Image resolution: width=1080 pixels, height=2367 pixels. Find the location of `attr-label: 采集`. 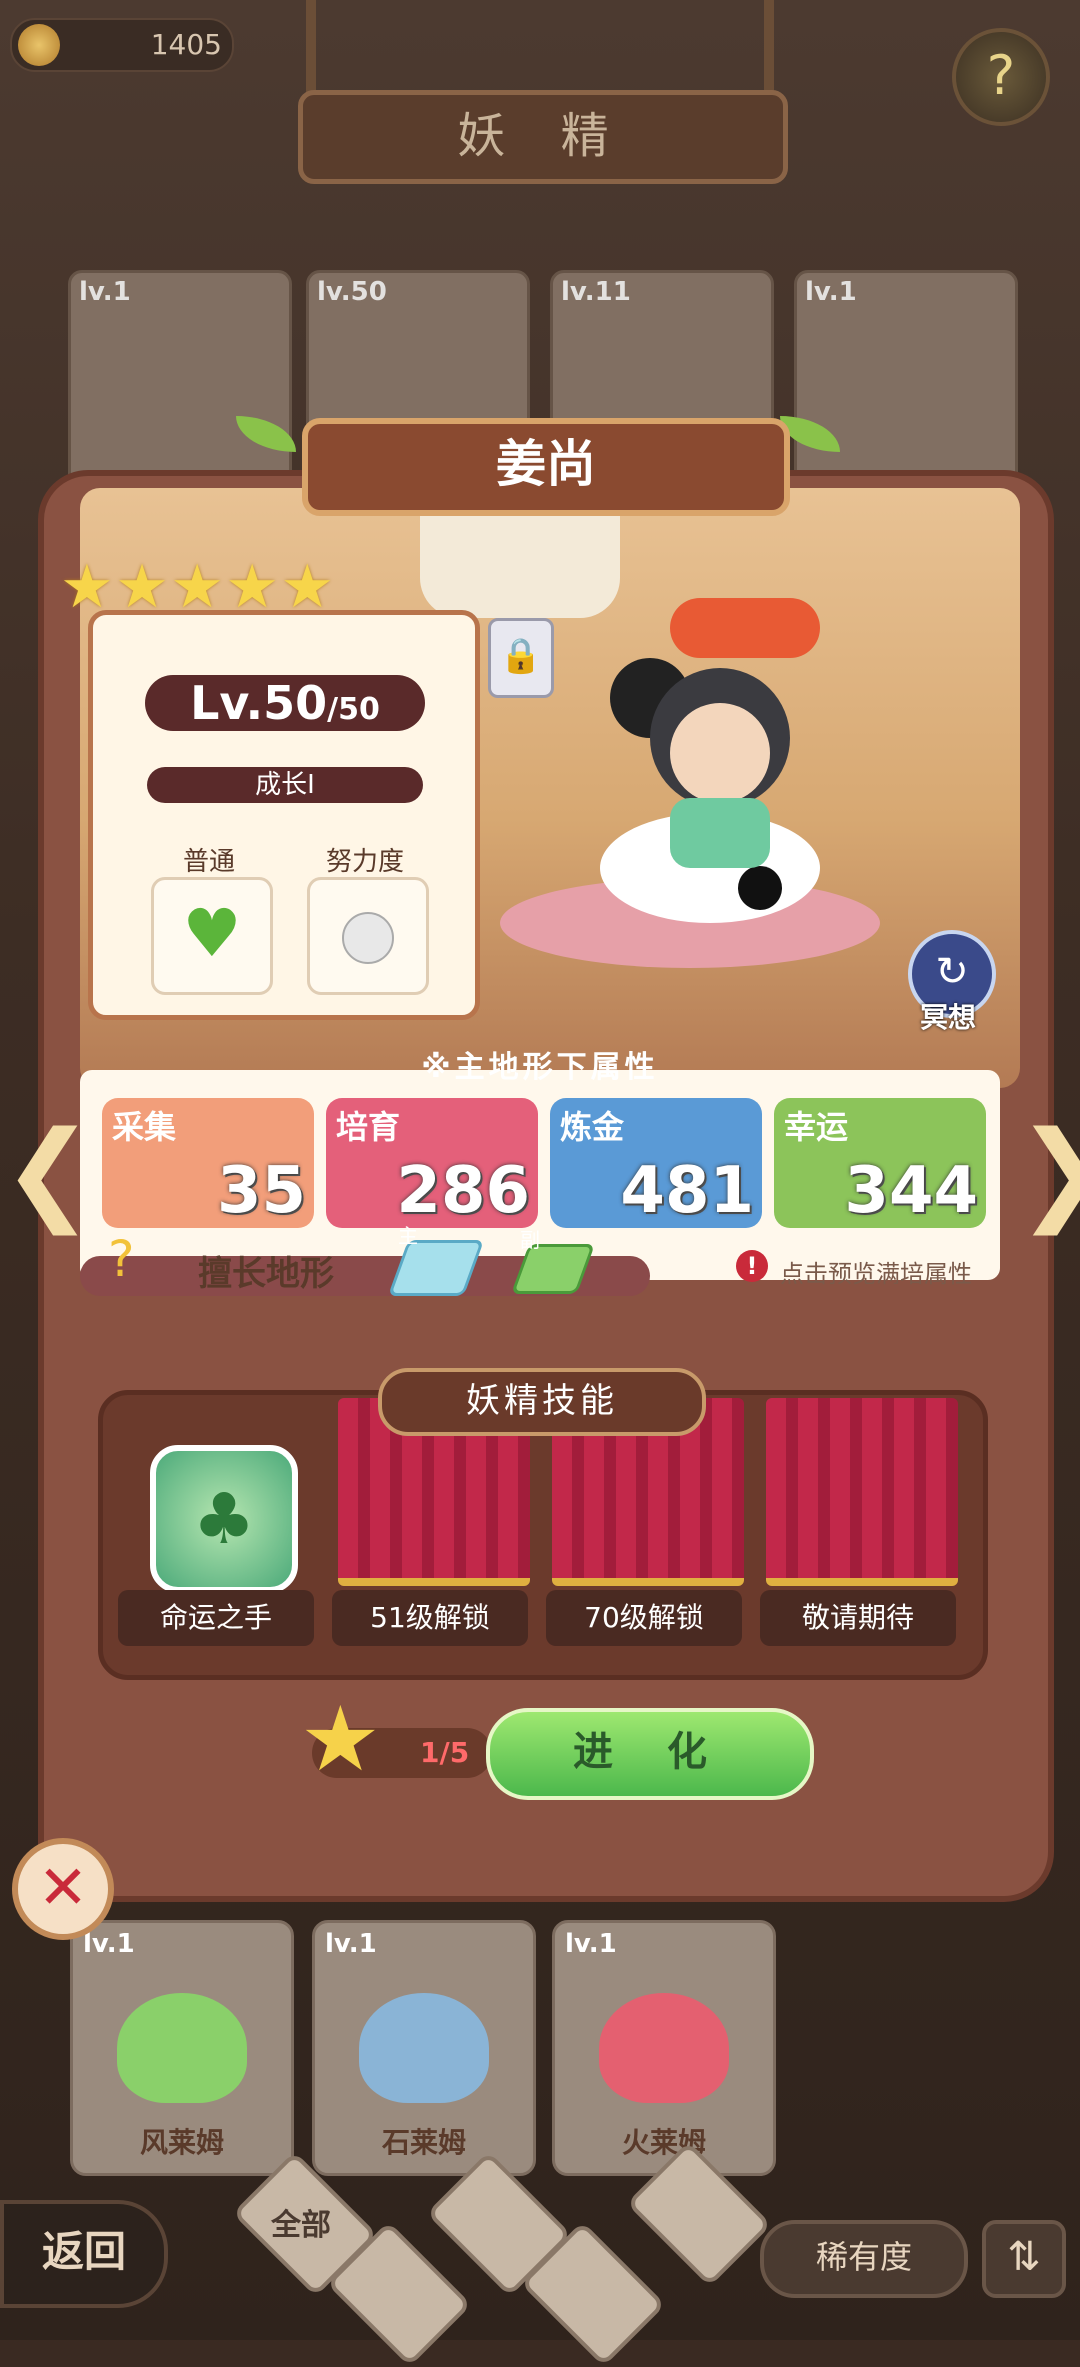

attr-label: 采集 is located at coordinates (144, 1127).